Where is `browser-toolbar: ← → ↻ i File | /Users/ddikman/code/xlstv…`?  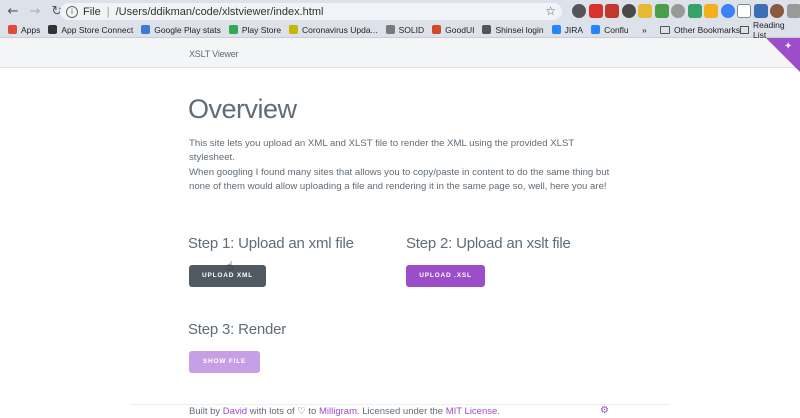 browser-toolbar: ← → ↻ i File | /Users/ddikman/code/xlstv… is located at coordinates (400, 11).